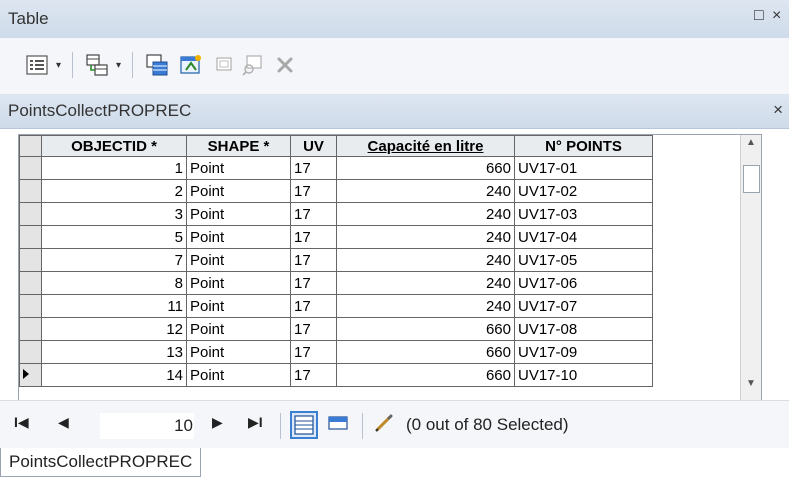 The height and width of the screenshot is (480, 789). What do you see at coordinates (225, 65) in the screenshot?
I see `clear-selection-icon` at bounding box center [225, 65].